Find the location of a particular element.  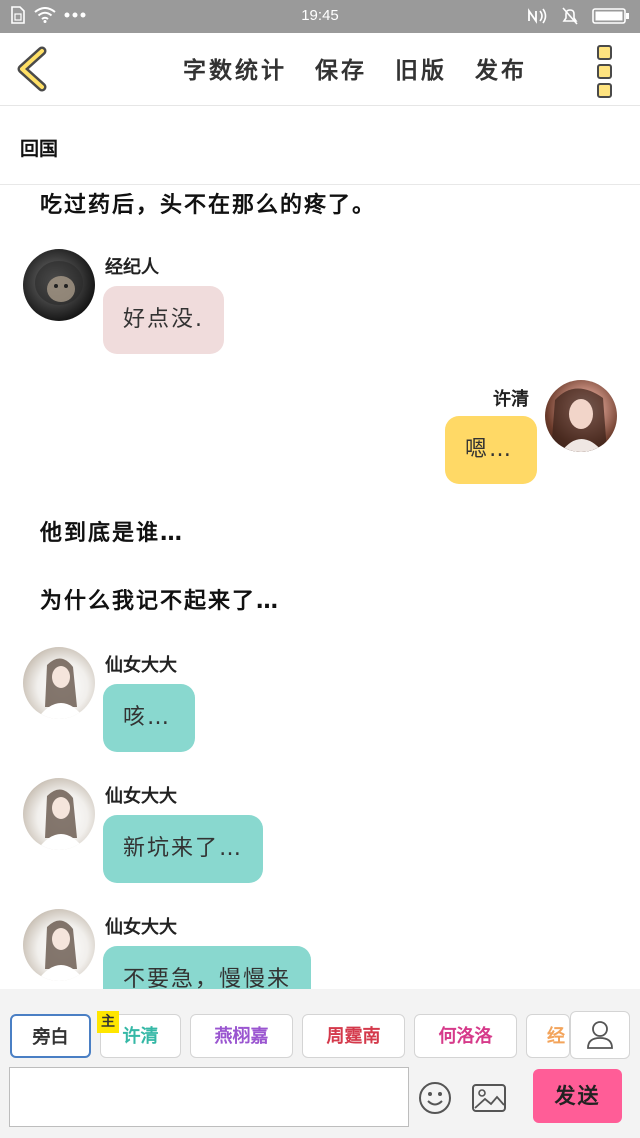

agent-avatar-image is located at coordinates (59, 283).